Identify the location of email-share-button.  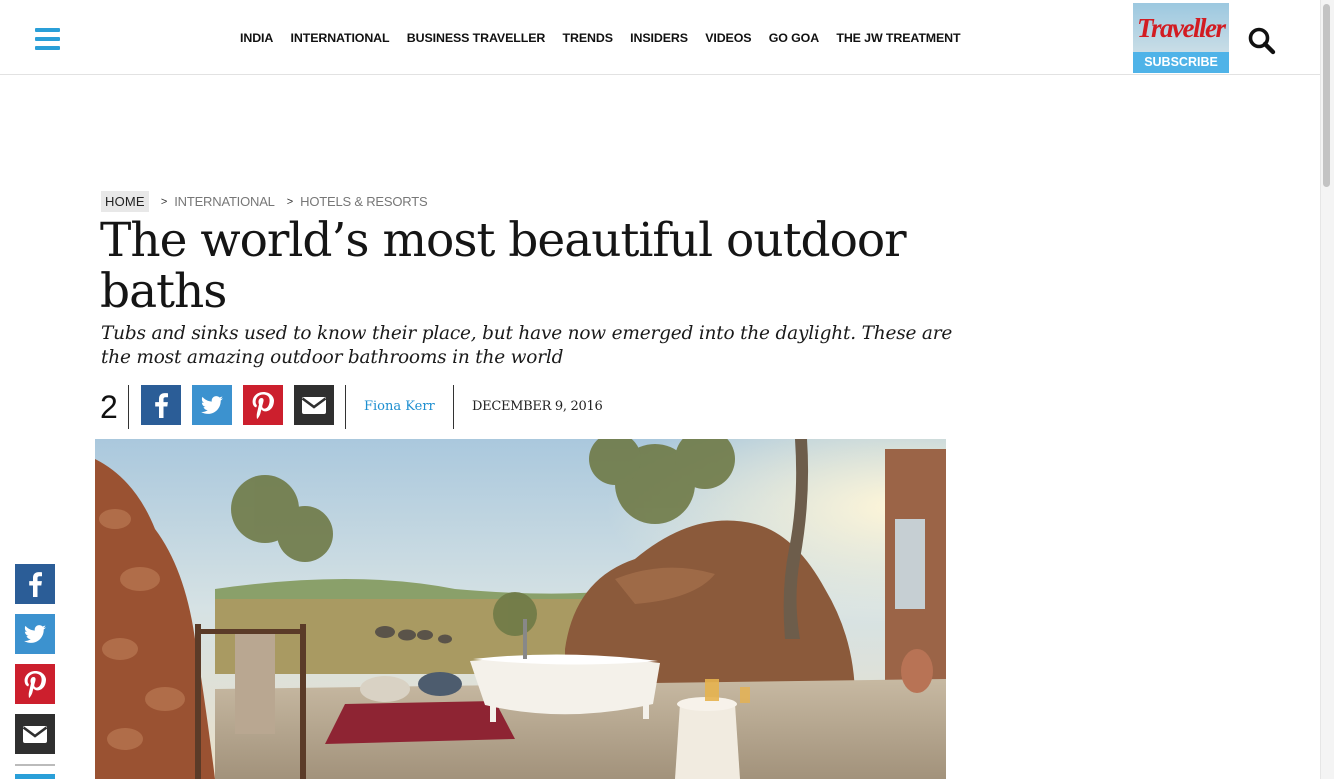
(314, 405).